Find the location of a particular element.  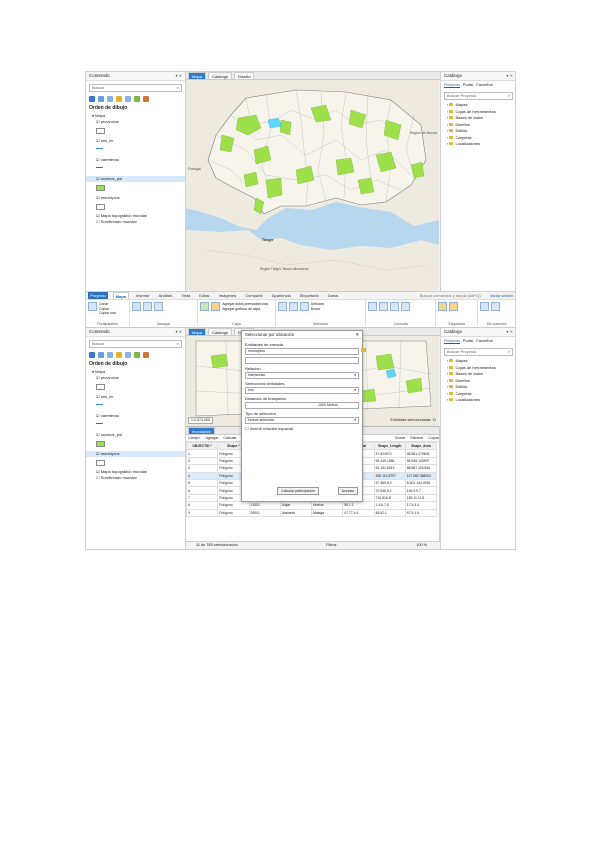

table-cell: 183.11.11.8 is located at coordinates (421, 498).